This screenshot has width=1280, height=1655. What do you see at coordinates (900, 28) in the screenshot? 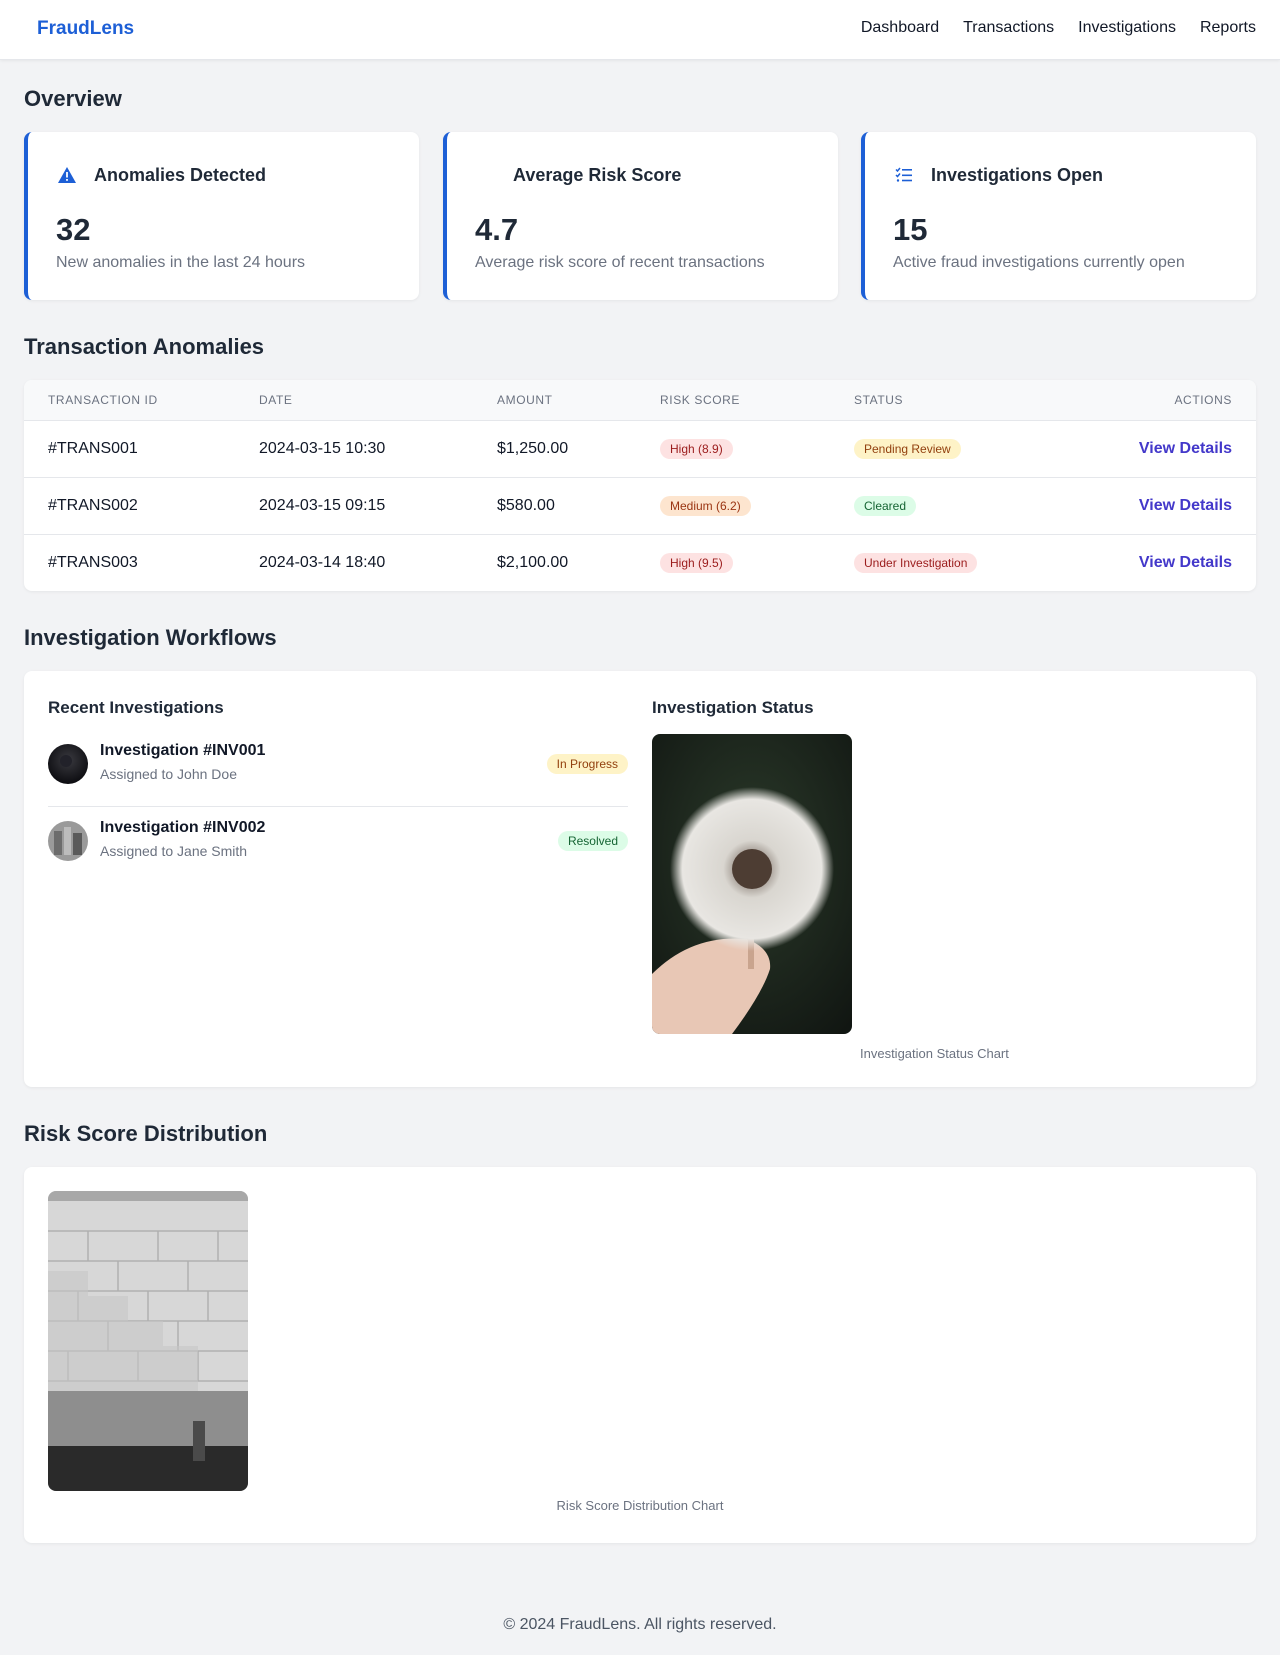
I see `nav-dashboard: Dashboard` at bounding box center [900, 28].